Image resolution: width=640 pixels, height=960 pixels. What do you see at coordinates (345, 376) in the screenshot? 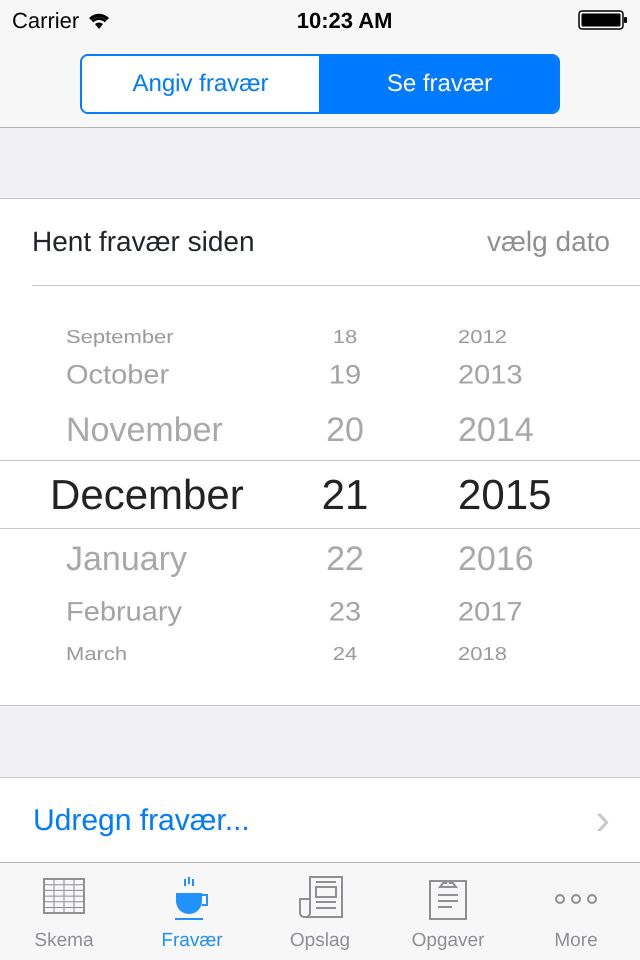
I see `picker-day: 19` at bounding box center [345, 376].